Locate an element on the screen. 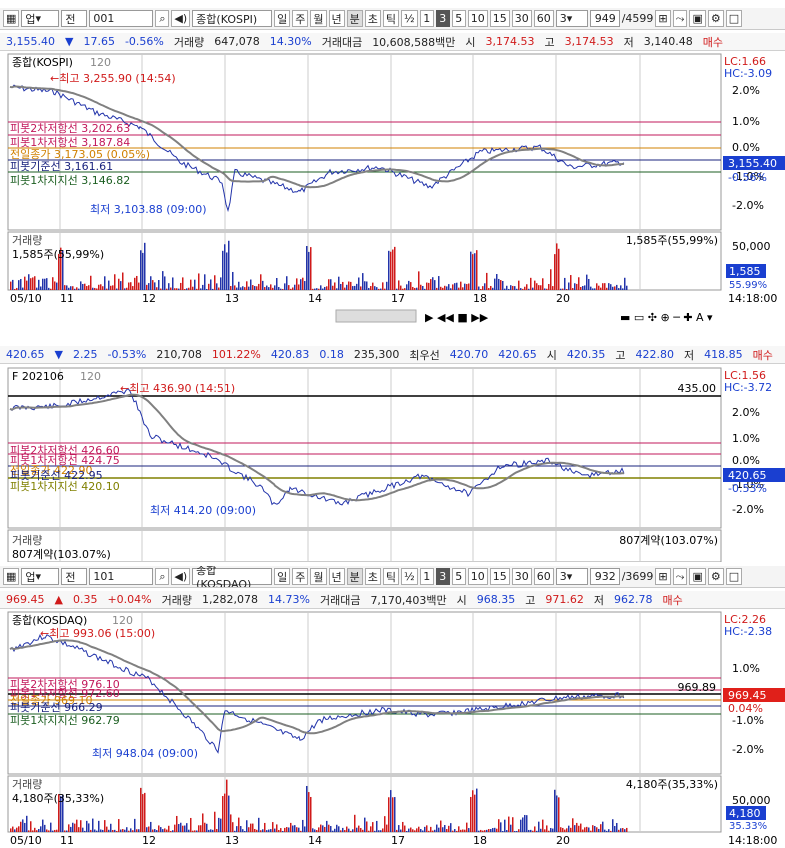  vol-left-label: 1,585주(55,99%) is located at coordinates (58, 254).